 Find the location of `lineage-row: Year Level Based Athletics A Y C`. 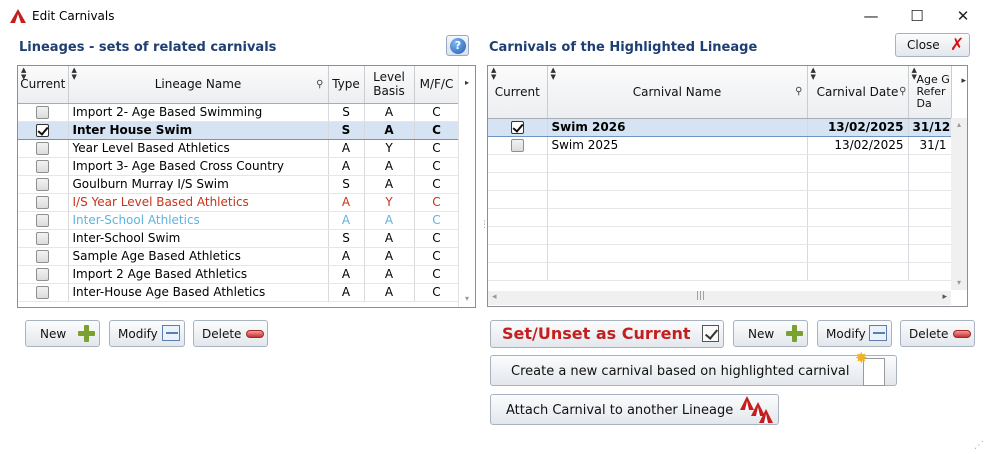

lineage-row: Year Level Based Athletics A Y C is located at coordinates (239, 148).